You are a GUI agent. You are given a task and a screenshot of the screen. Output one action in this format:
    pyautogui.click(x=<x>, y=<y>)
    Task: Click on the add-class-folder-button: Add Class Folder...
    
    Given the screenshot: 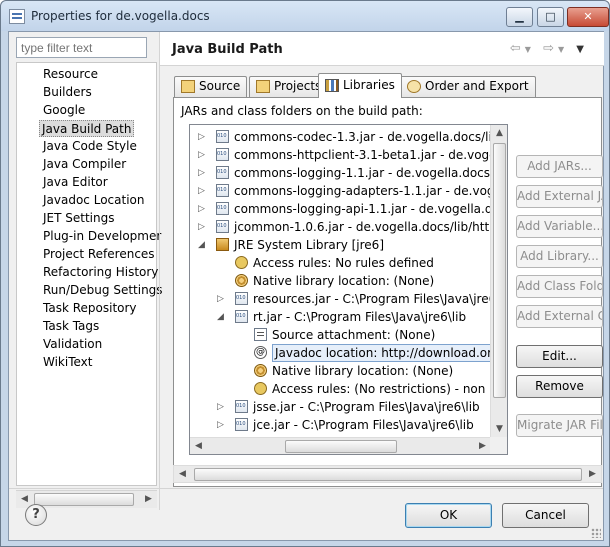 What is the action you would take?
    pyautogui.click(x=559, y=286)
    